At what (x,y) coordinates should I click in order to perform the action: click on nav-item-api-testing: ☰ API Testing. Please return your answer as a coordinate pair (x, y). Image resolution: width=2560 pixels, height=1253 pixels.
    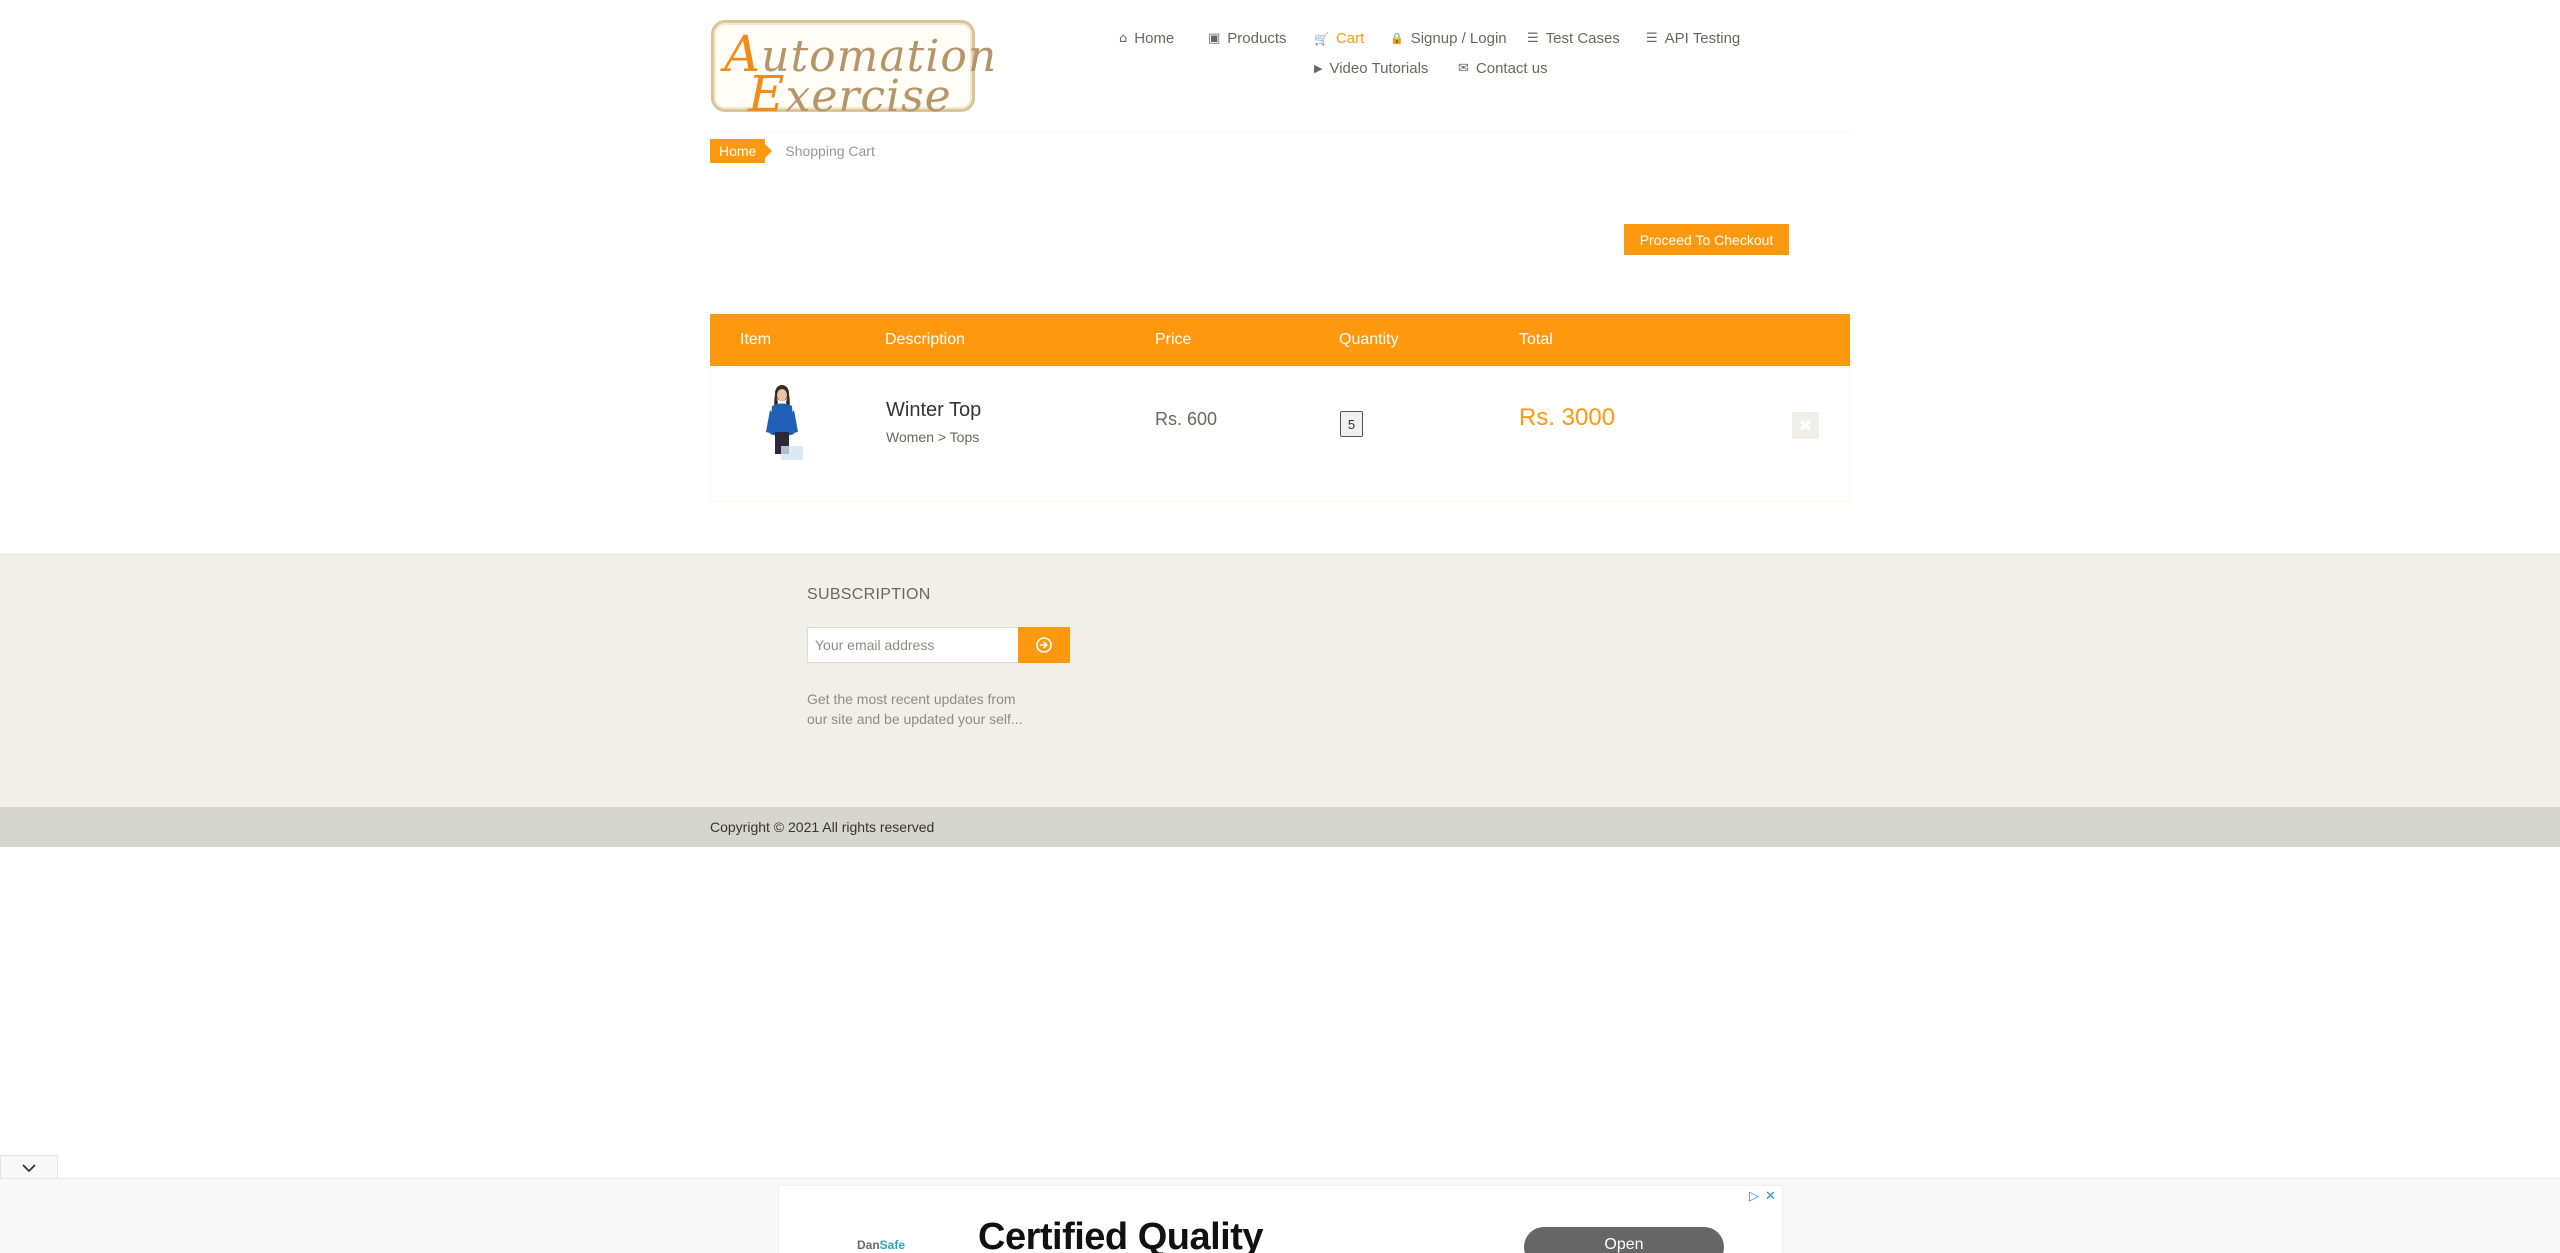
    Looking at the image, I should click on (1693, 38).